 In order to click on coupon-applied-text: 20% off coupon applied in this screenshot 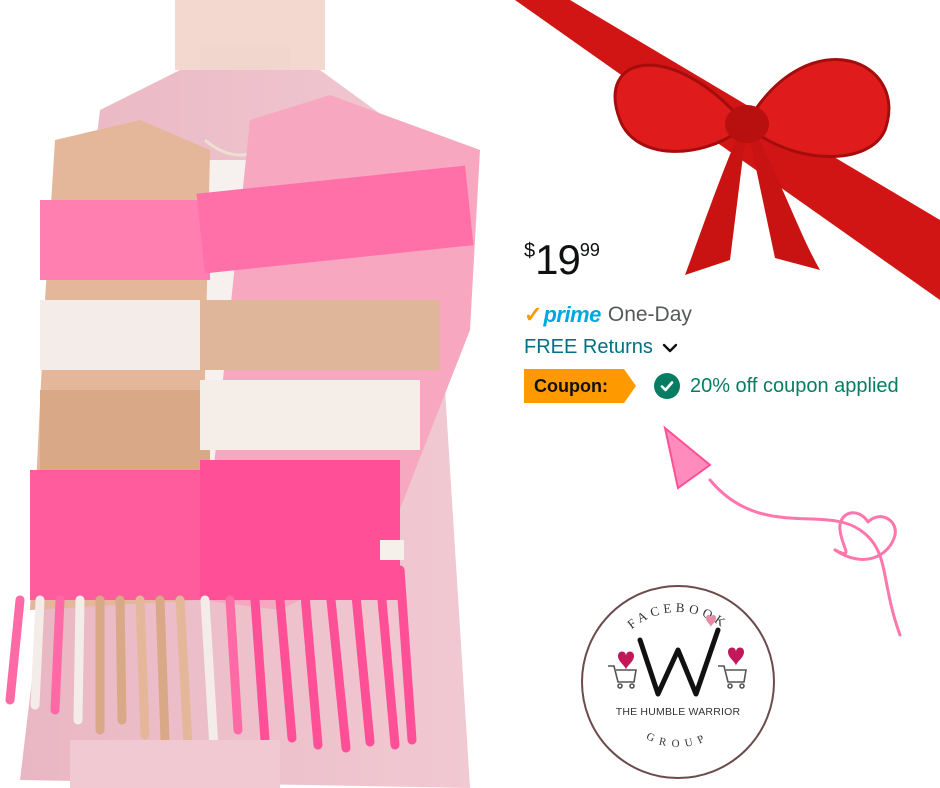, I will do `click(794, 385)`.